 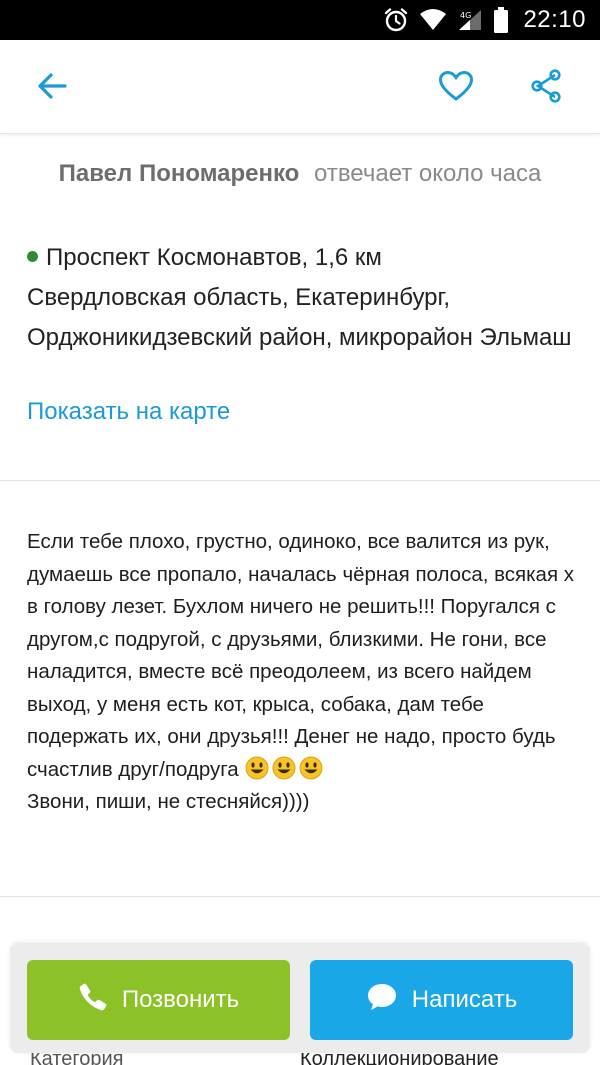 I want to click on back-arrow-icon, so click(x=52, y=88).